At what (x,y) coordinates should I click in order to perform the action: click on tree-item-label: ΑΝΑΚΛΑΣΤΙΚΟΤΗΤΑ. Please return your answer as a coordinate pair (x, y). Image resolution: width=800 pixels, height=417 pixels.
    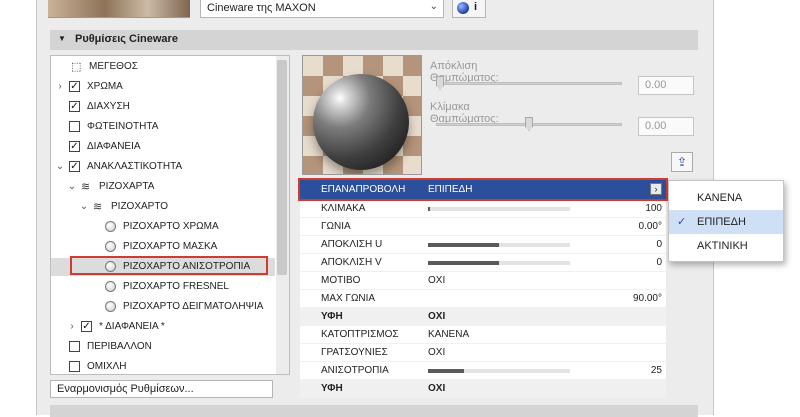
    Looking at the image, I should click on (135, 166).